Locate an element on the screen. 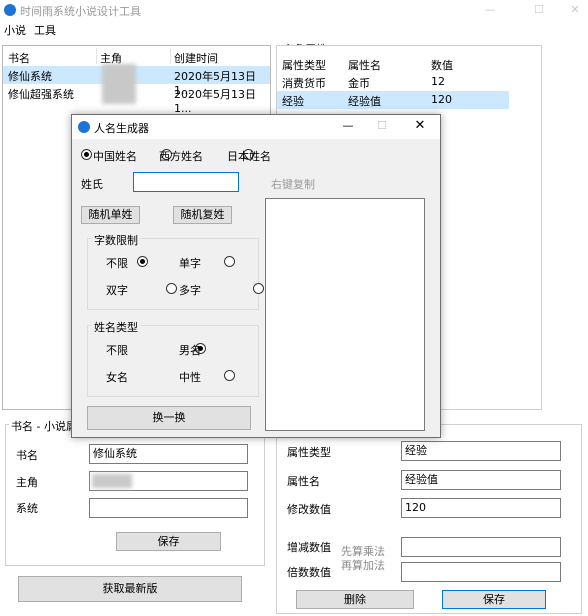 The width and height of the screenshot is (588, 616). count-multi-label: 多字 is located at coordinates (190, 290).